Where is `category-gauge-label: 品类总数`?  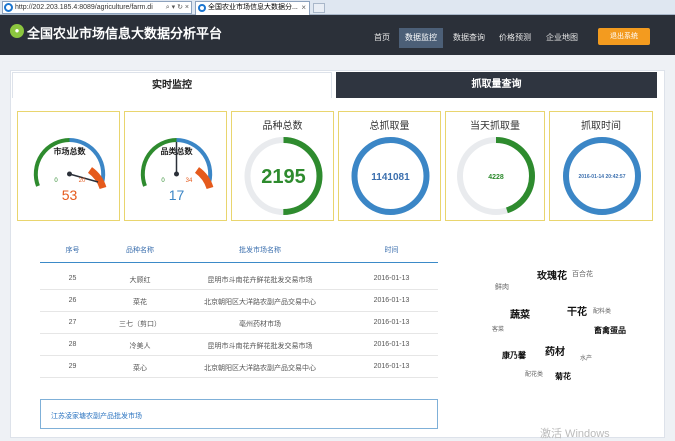
category-gauge-label: 品类总数 is located at coordinates (177, 151).